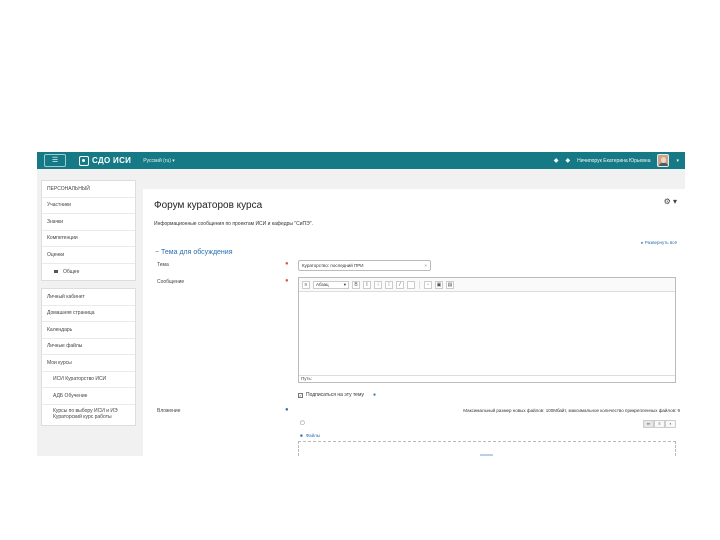  I want to click on logo-text: СДО ИСИ, so click(112, 160).